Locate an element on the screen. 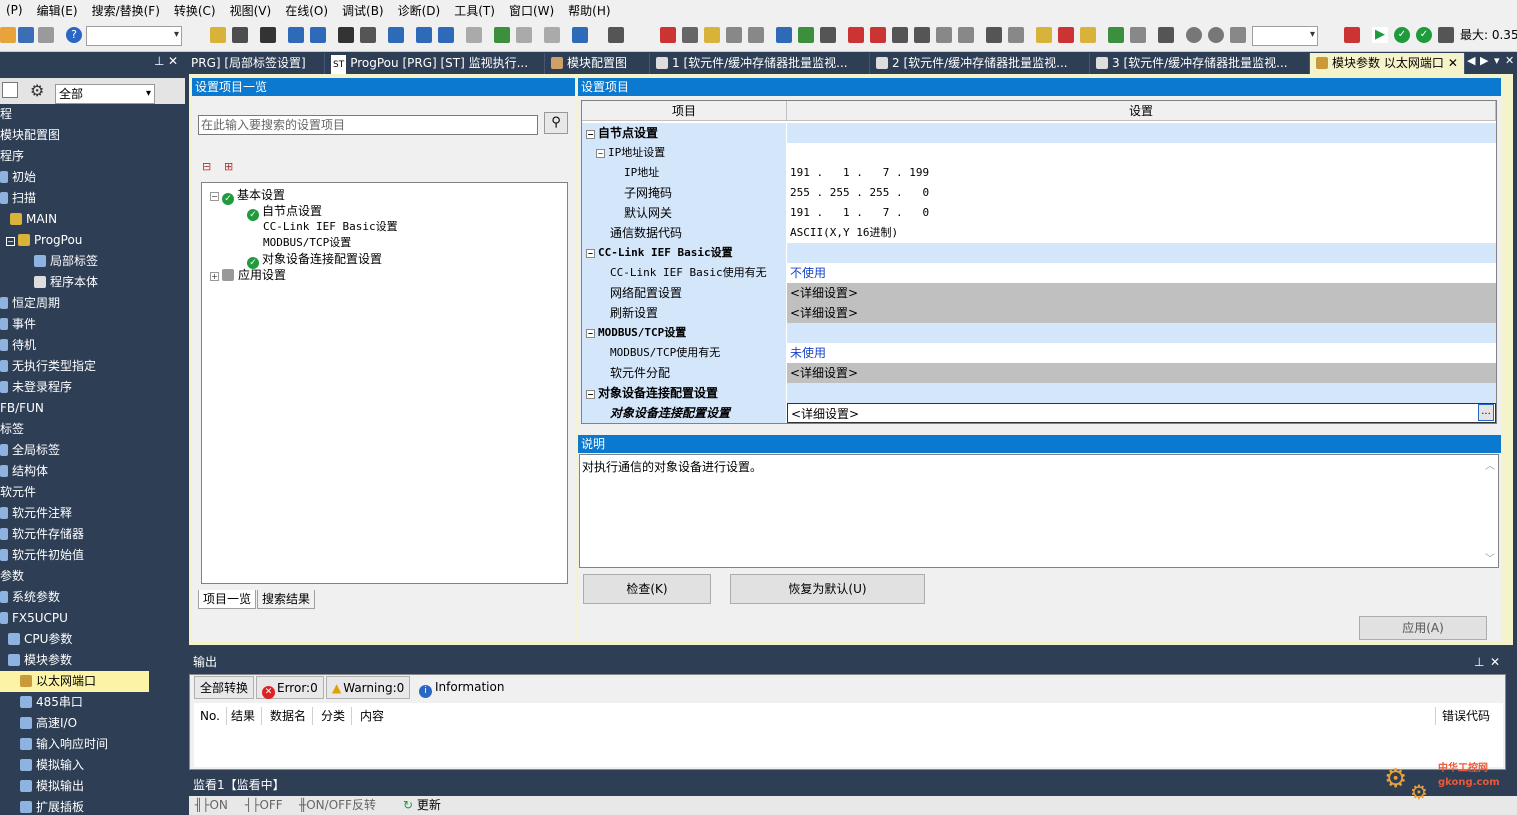  watch-toggle-button: ╫ON/OFF反转 is located at coordinates (337, 805).